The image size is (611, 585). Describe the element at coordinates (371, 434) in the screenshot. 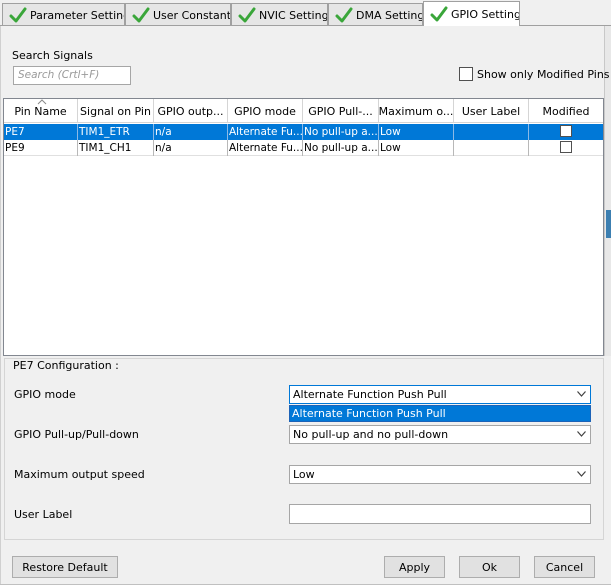

I see `pull-value: No pull-up and no pull-down` at that location.